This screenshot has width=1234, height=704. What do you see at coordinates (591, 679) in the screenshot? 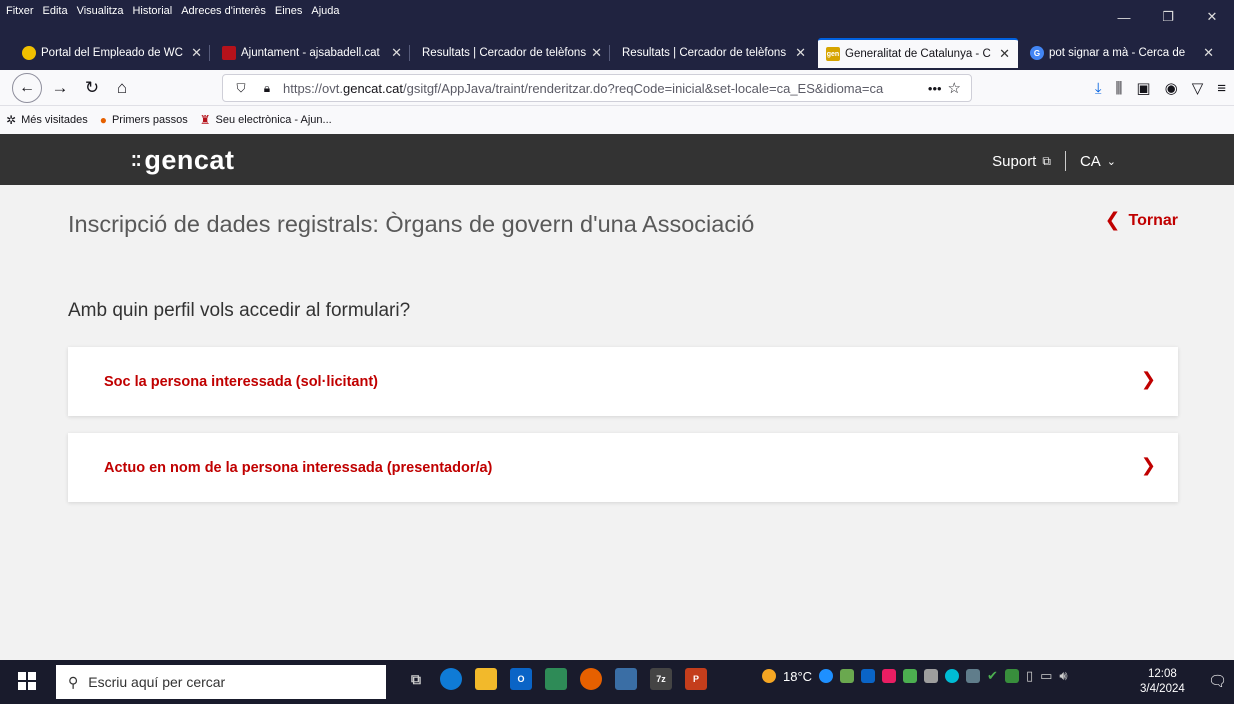
I see `firefox-icon` at bounding box center [591, 679].